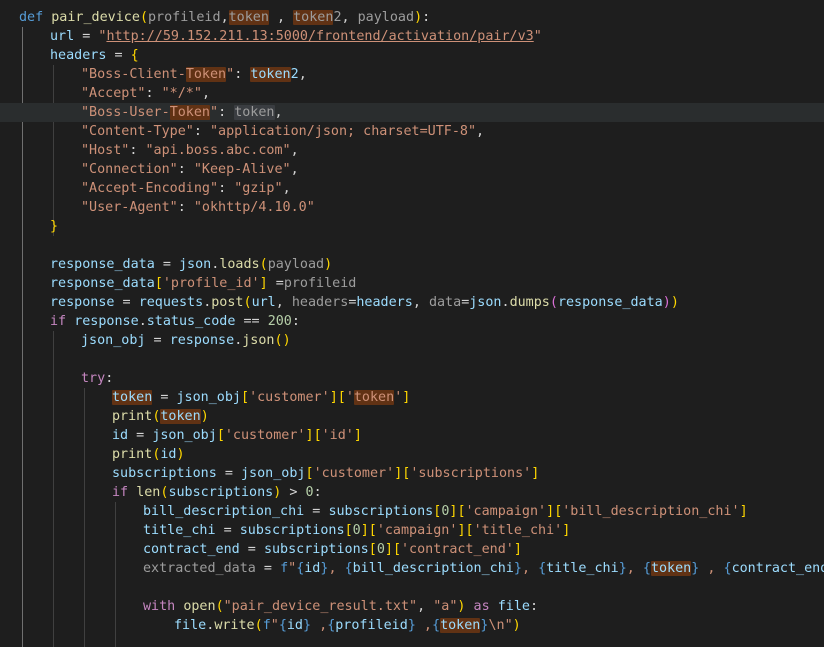 The width and height of the screenshot is (824, 647). What do you see at coordinates (218, 150) in the screenshot?
I see `code-token: "api.boss.abc.com"` at bounding box center [218, 150].